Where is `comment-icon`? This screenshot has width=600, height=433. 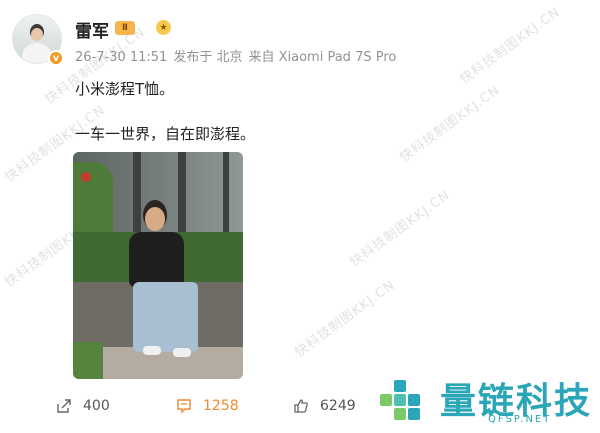
comment-icon is located at coordinates (184, 406).